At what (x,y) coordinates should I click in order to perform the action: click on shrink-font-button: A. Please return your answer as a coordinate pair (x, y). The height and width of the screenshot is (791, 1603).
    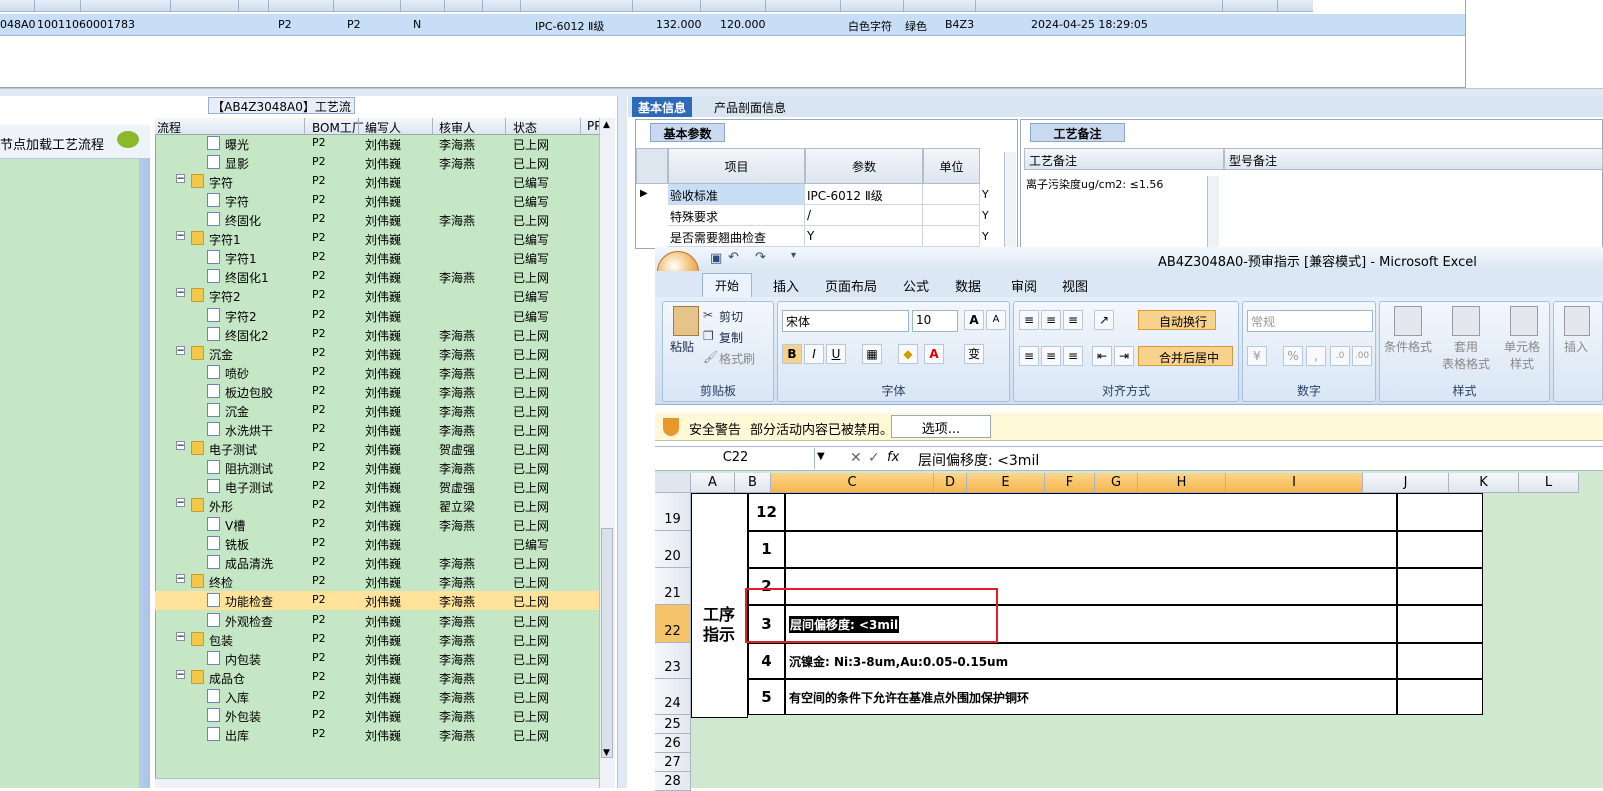
    Looking at the image, I should click on (996, 320).